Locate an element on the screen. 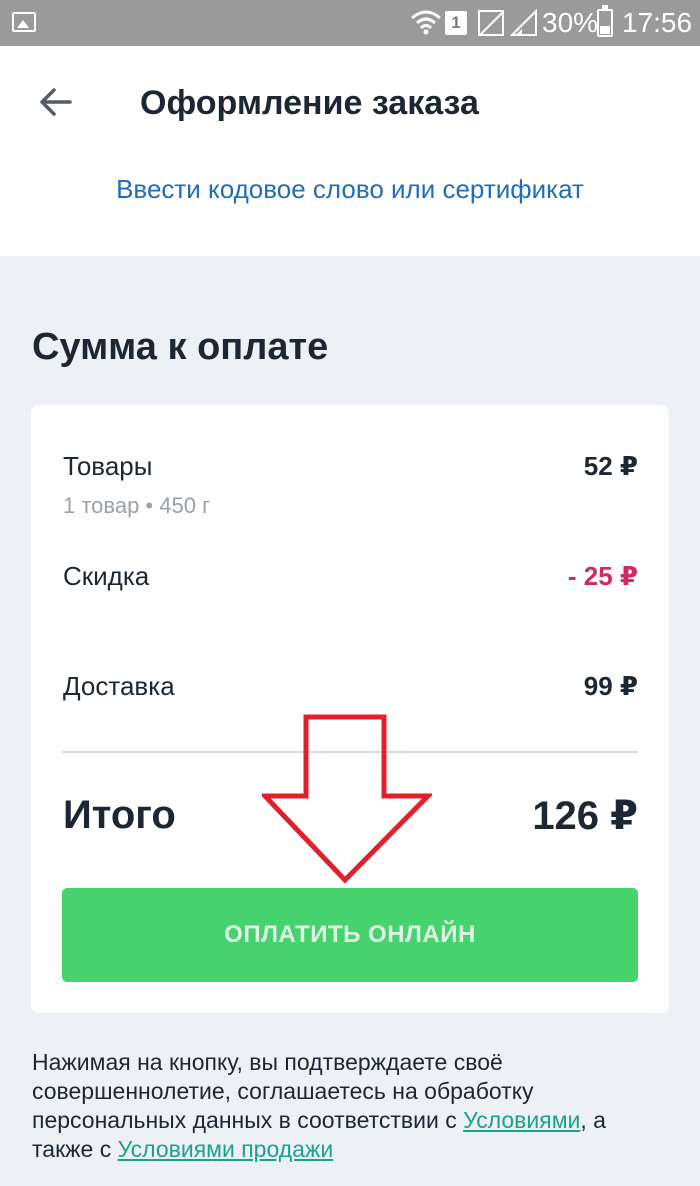 The width and height of the screenshot is (700, 1186). goods-details: 1 товар • 450 г is located at coordinates (137, 505).